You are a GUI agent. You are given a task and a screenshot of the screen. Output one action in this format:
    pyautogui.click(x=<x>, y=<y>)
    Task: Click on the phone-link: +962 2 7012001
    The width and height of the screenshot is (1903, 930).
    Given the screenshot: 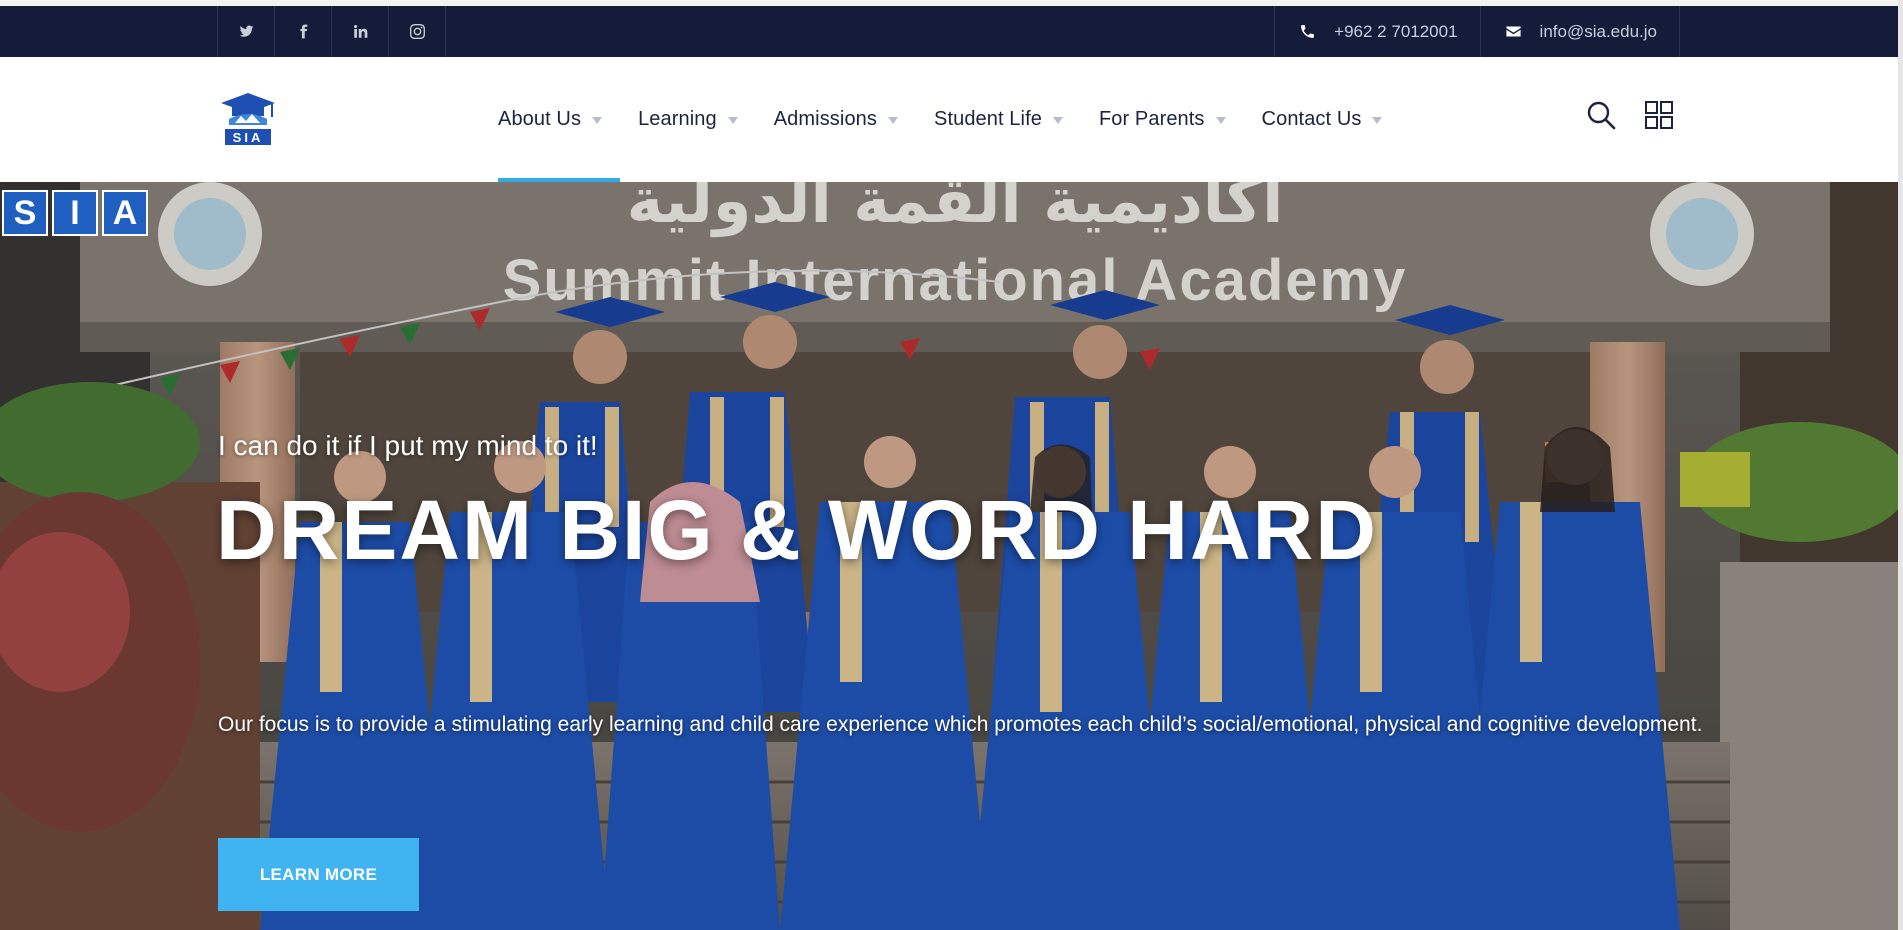 What is the action you would take?
    pyautogui.click(x=1378, y=31)
    